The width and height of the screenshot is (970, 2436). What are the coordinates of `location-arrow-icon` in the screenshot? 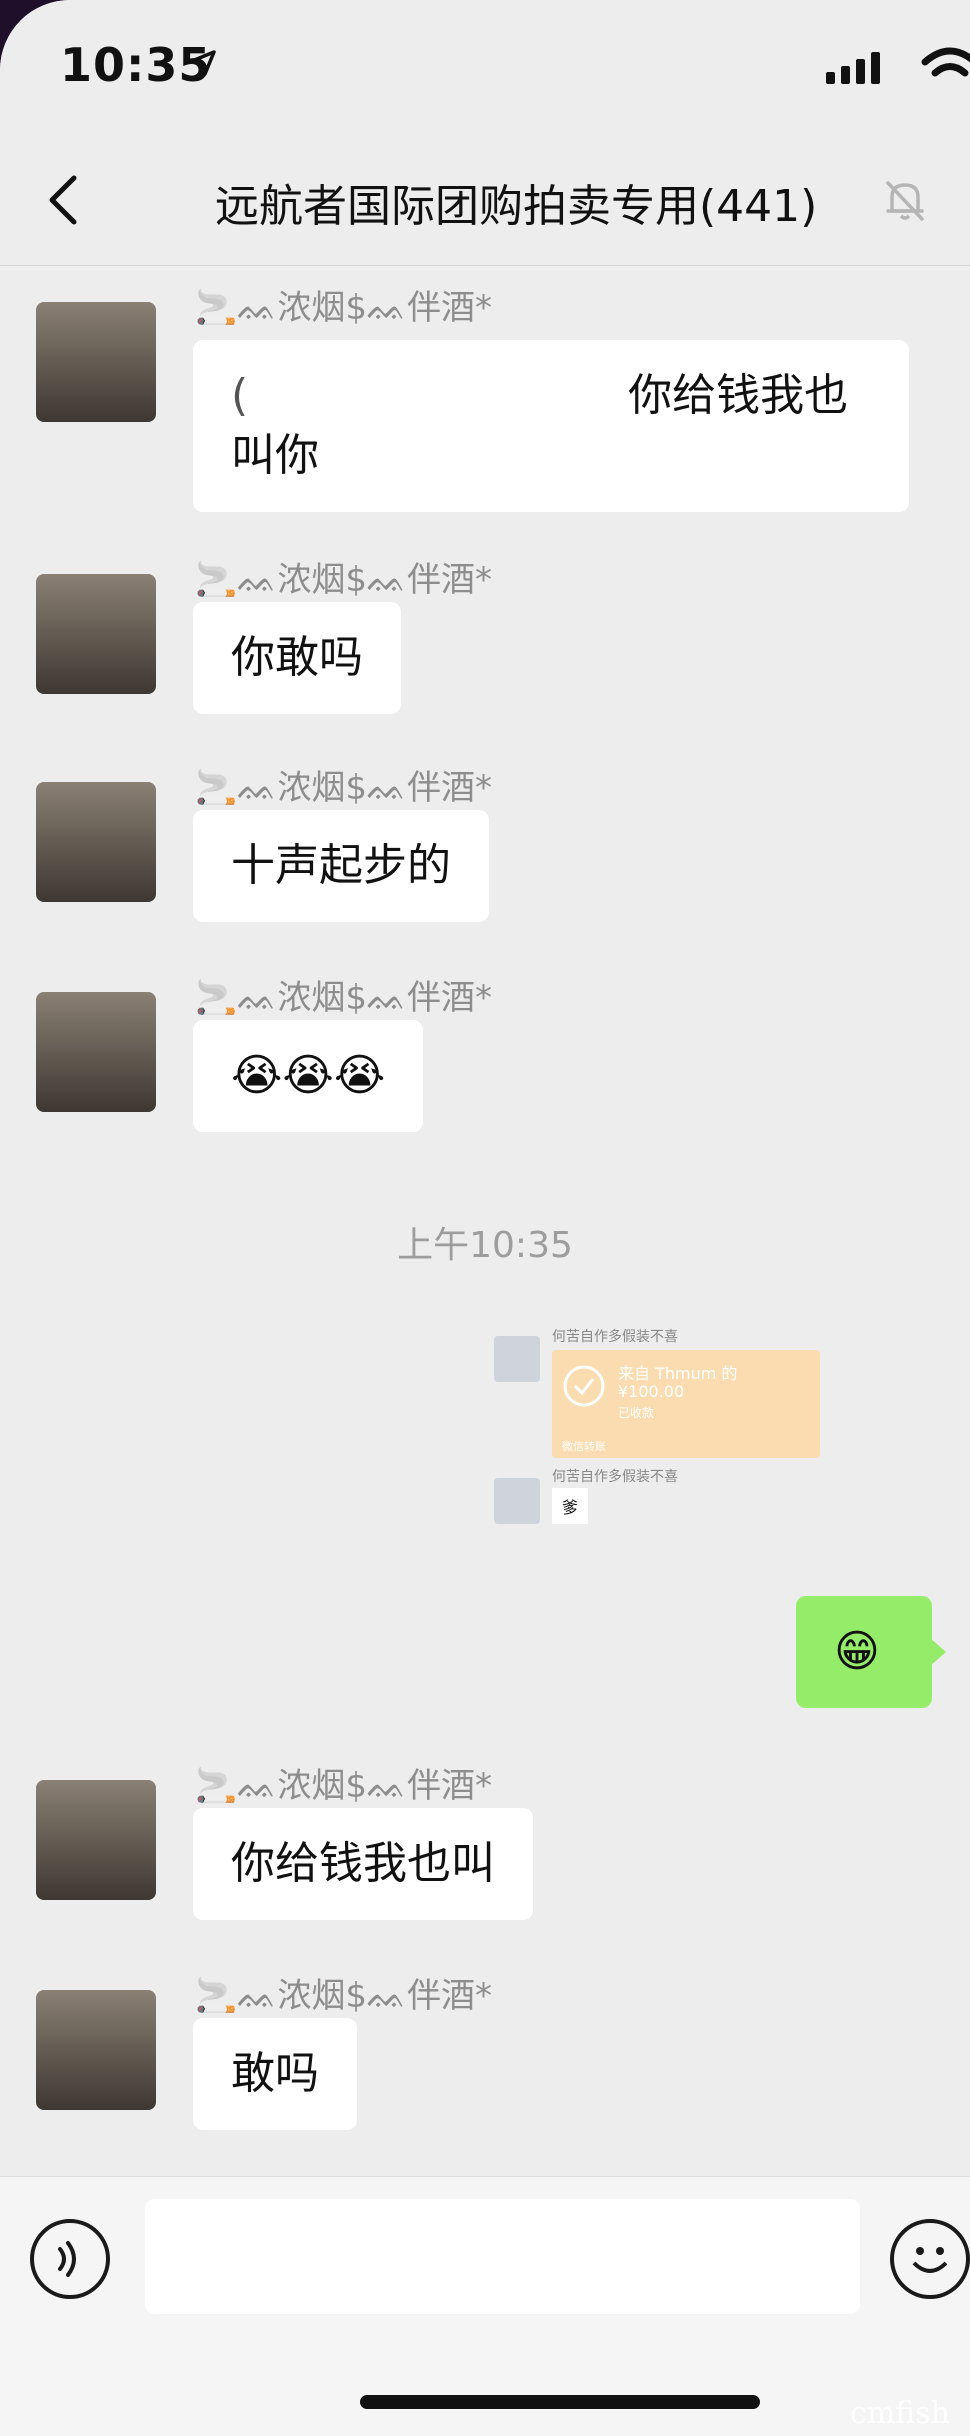 It's located at (203, 63).